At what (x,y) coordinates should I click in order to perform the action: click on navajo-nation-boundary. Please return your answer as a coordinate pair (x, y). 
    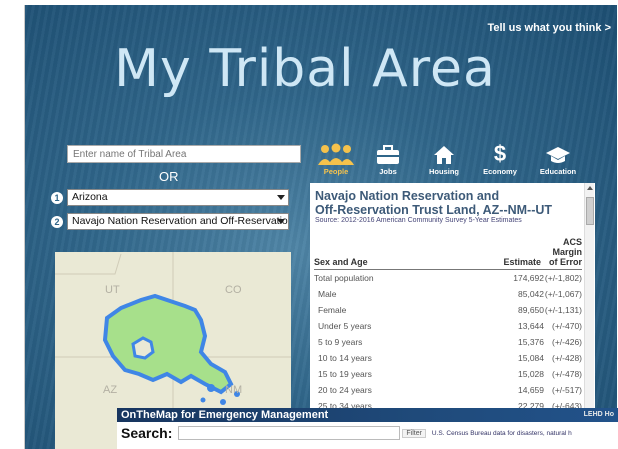
    Looking at the image, I should click on (168, 344).